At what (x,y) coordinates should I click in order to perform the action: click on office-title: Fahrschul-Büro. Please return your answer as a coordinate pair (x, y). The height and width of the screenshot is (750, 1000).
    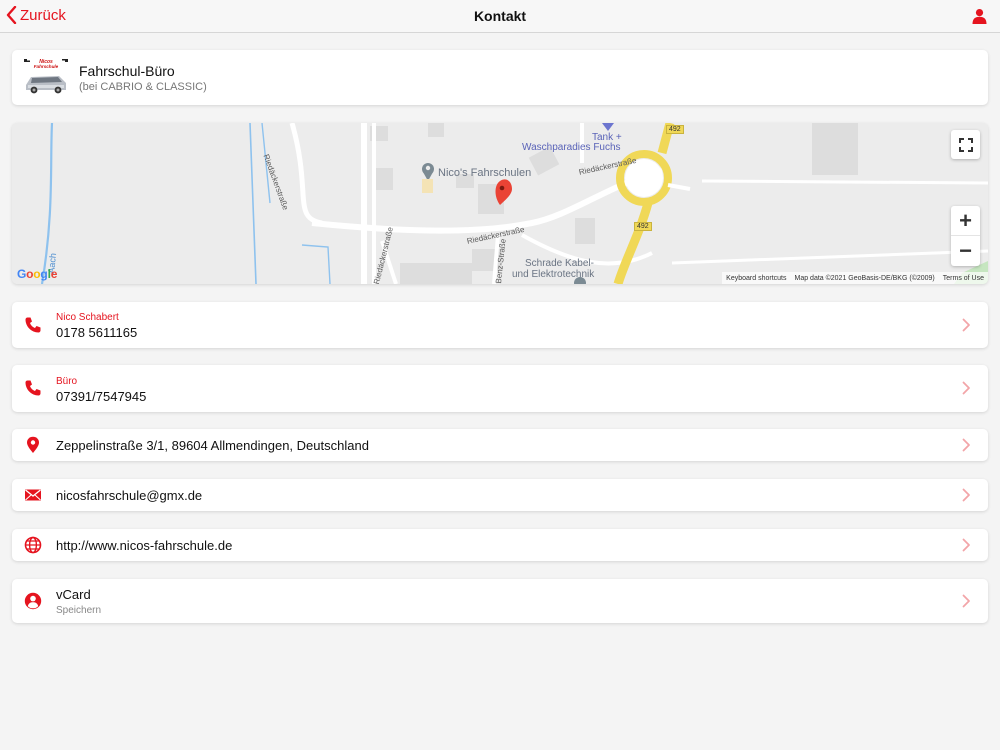
    Looking at the image, I should click on (127, 71).